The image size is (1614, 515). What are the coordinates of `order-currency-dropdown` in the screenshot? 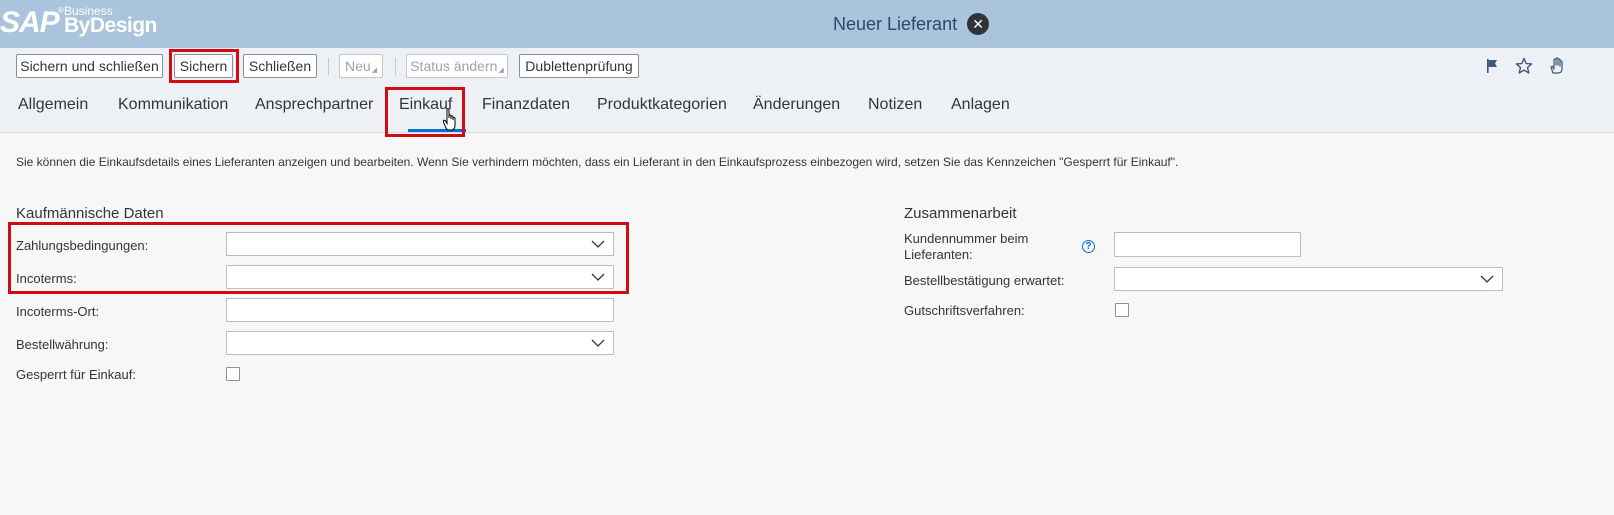 It's located at (420, 343).